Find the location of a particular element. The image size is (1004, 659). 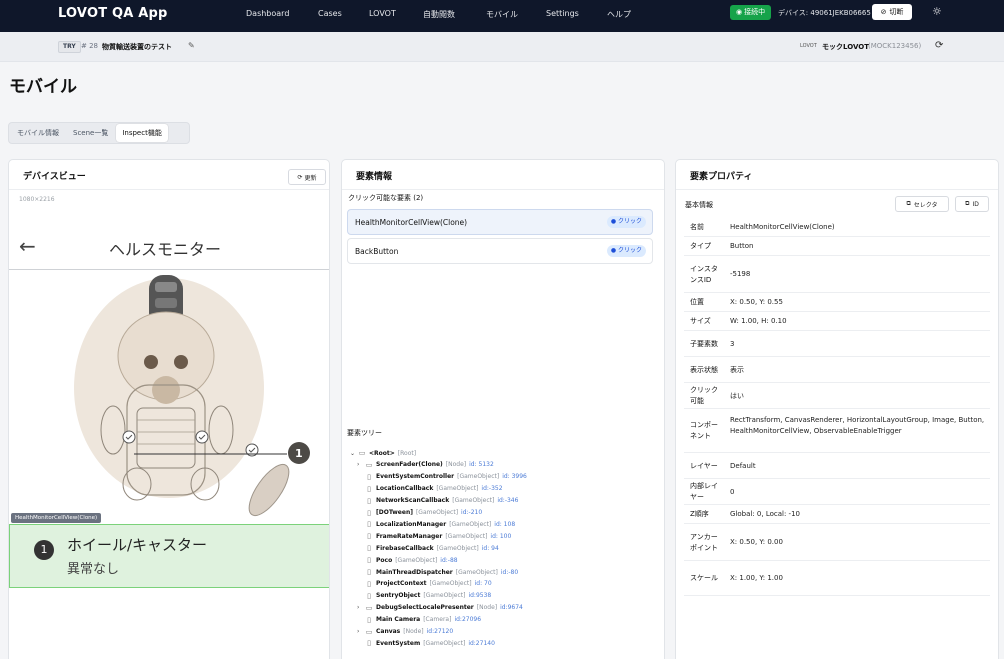

tree-node: ▯ LocationCallback [GameObject] id:-352 is located at coordinates (430, 489).